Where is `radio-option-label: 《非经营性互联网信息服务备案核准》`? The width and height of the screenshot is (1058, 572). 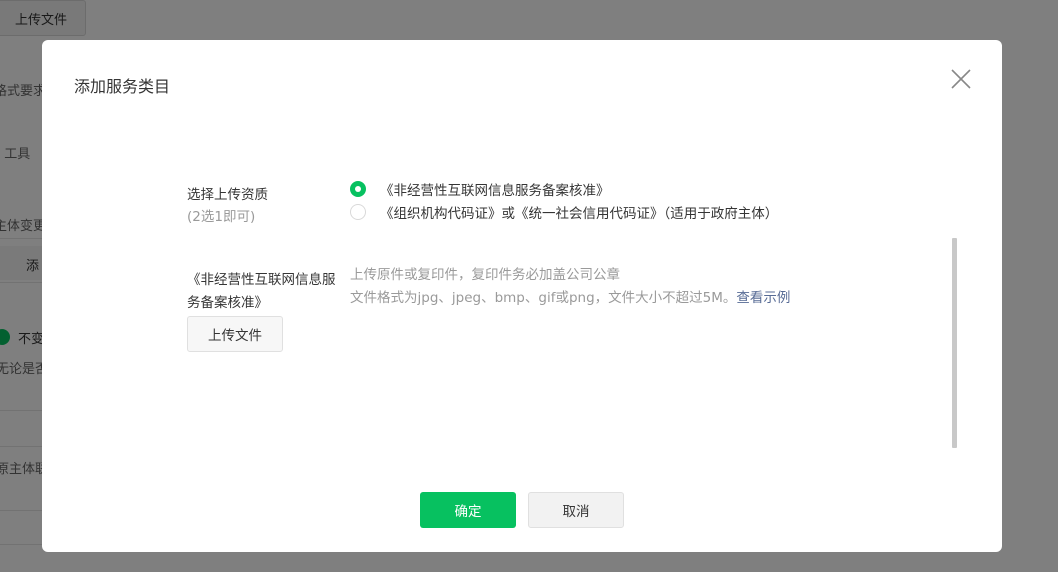
radio-option-label: 《非经营性互联网信息服务备案核准》 is located at coordinates (495, 191).